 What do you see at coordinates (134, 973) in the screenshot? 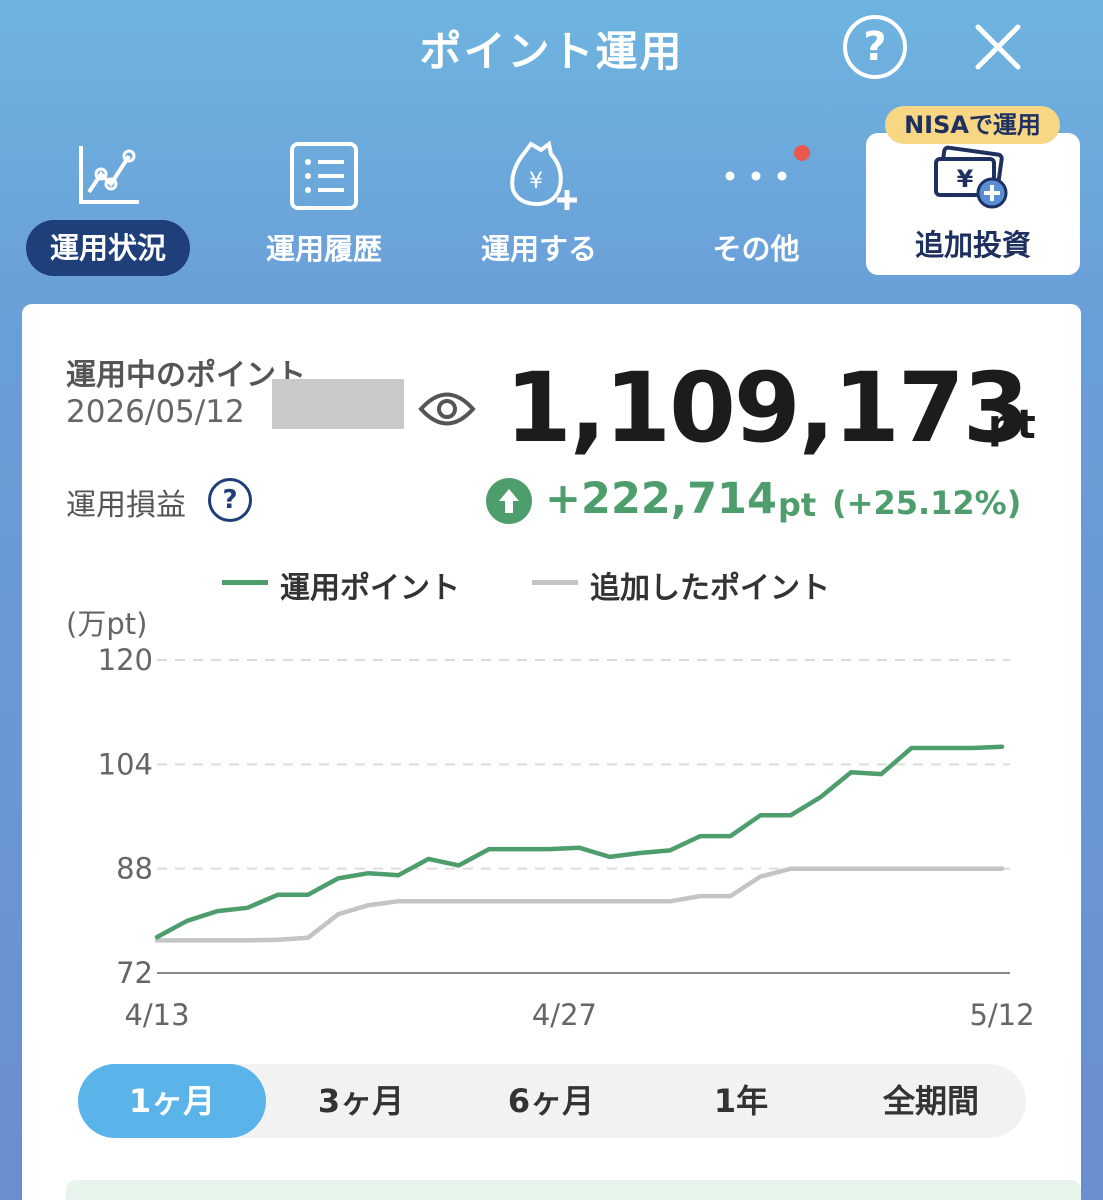
I see `y-tick-label: 72` at bounding box center [134, 973].